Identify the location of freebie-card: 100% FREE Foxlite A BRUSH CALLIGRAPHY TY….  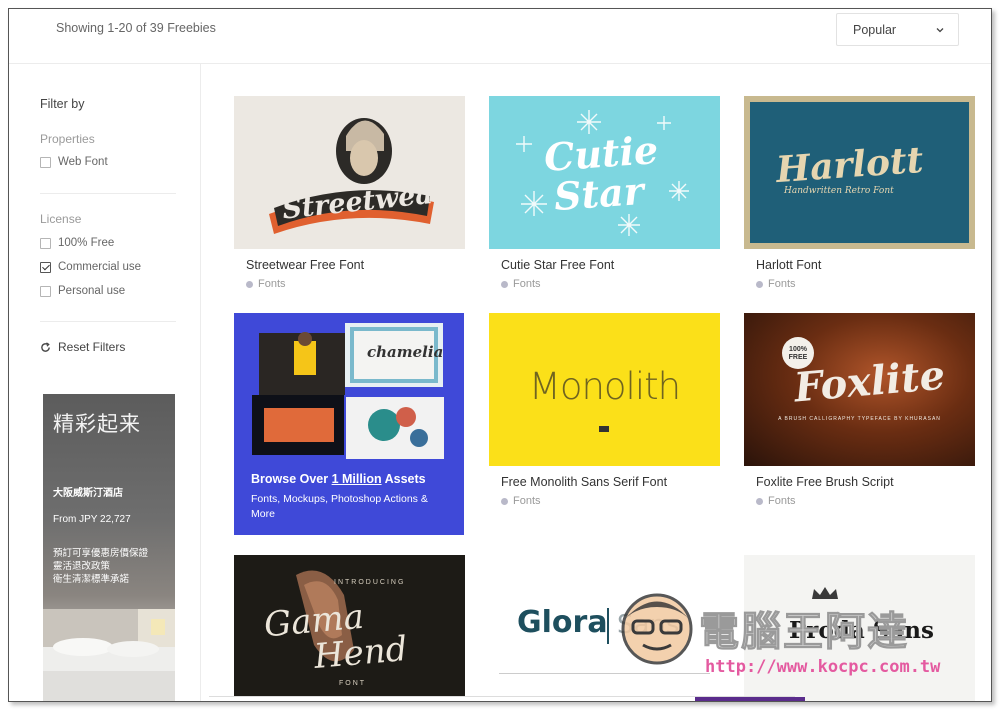
(859, 410).